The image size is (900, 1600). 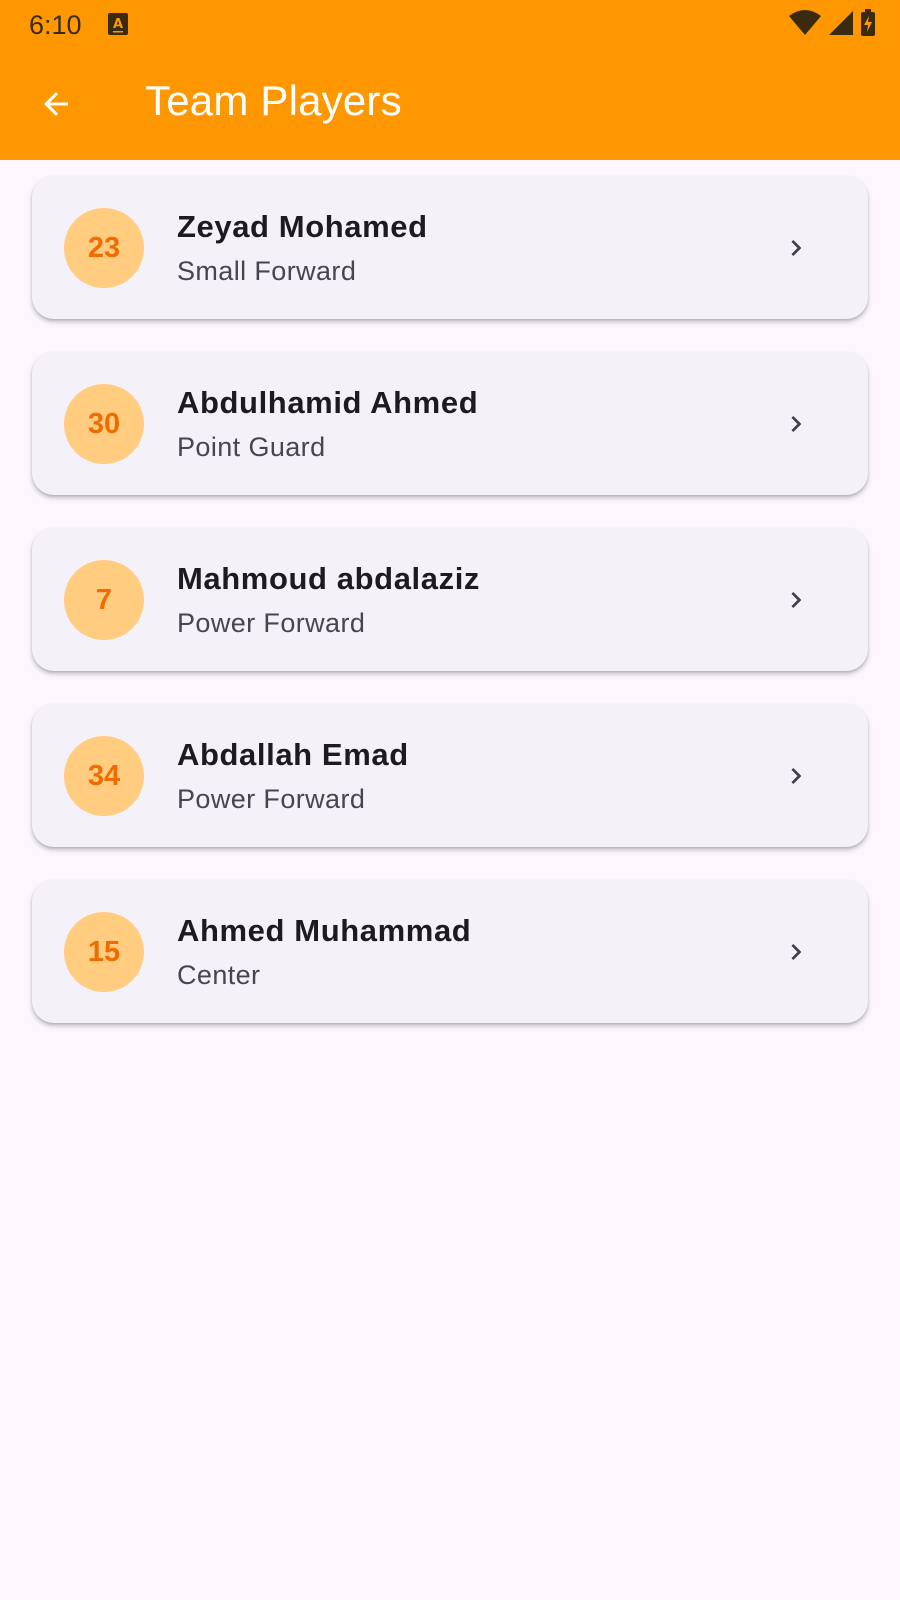 What do you see at coordinates (55, 25) in the screenshot?
I see `status-time: 6:10` at bounding box center [55, 25].